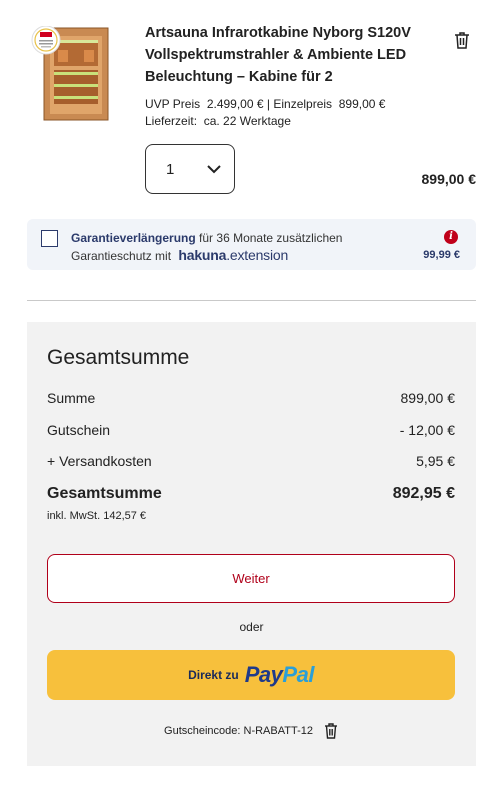 Image resolution: width=497 pixels, height=790 pixels. I want to click on summary-row-total: Gesamtsumme 892,95 €, so click(251, 494).